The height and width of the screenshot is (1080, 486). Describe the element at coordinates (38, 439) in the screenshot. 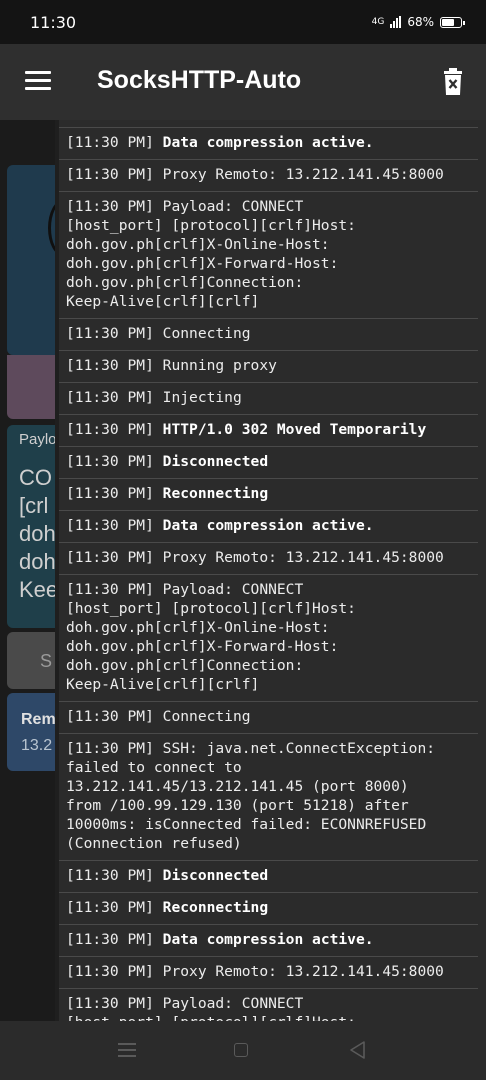

I see `payload-label: Paylo` at that location.